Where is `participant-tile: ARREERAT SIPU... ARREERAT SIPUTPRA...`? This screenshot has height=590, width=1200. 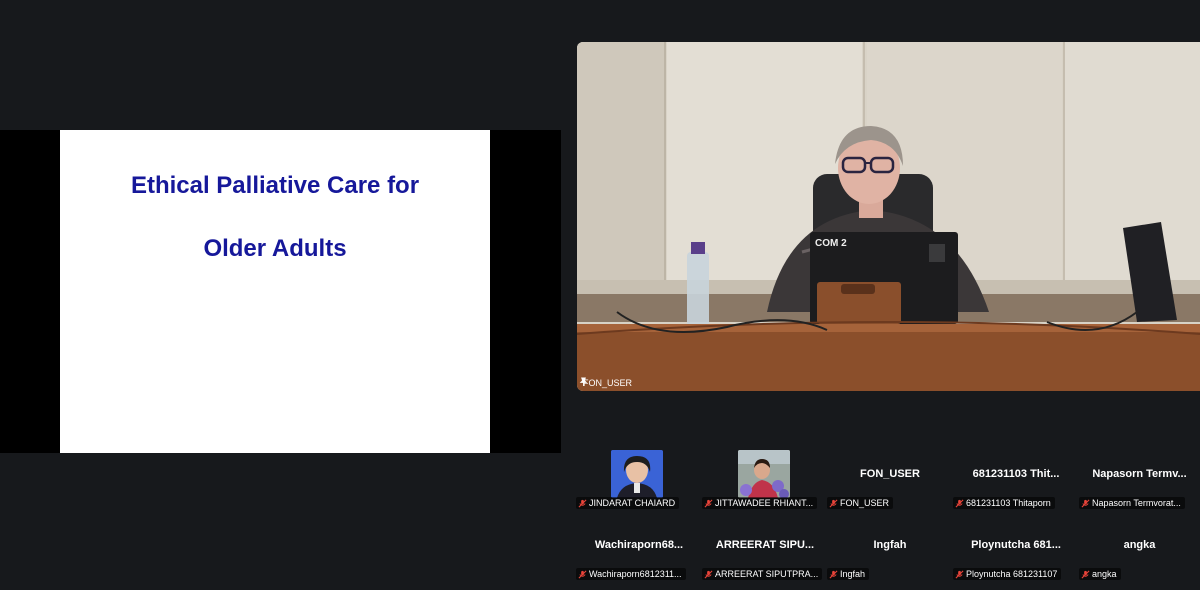
participant-tile: ARREERAT SIPU... ARREERAT SIPUTPRA... is located at coordinates (765, 554).